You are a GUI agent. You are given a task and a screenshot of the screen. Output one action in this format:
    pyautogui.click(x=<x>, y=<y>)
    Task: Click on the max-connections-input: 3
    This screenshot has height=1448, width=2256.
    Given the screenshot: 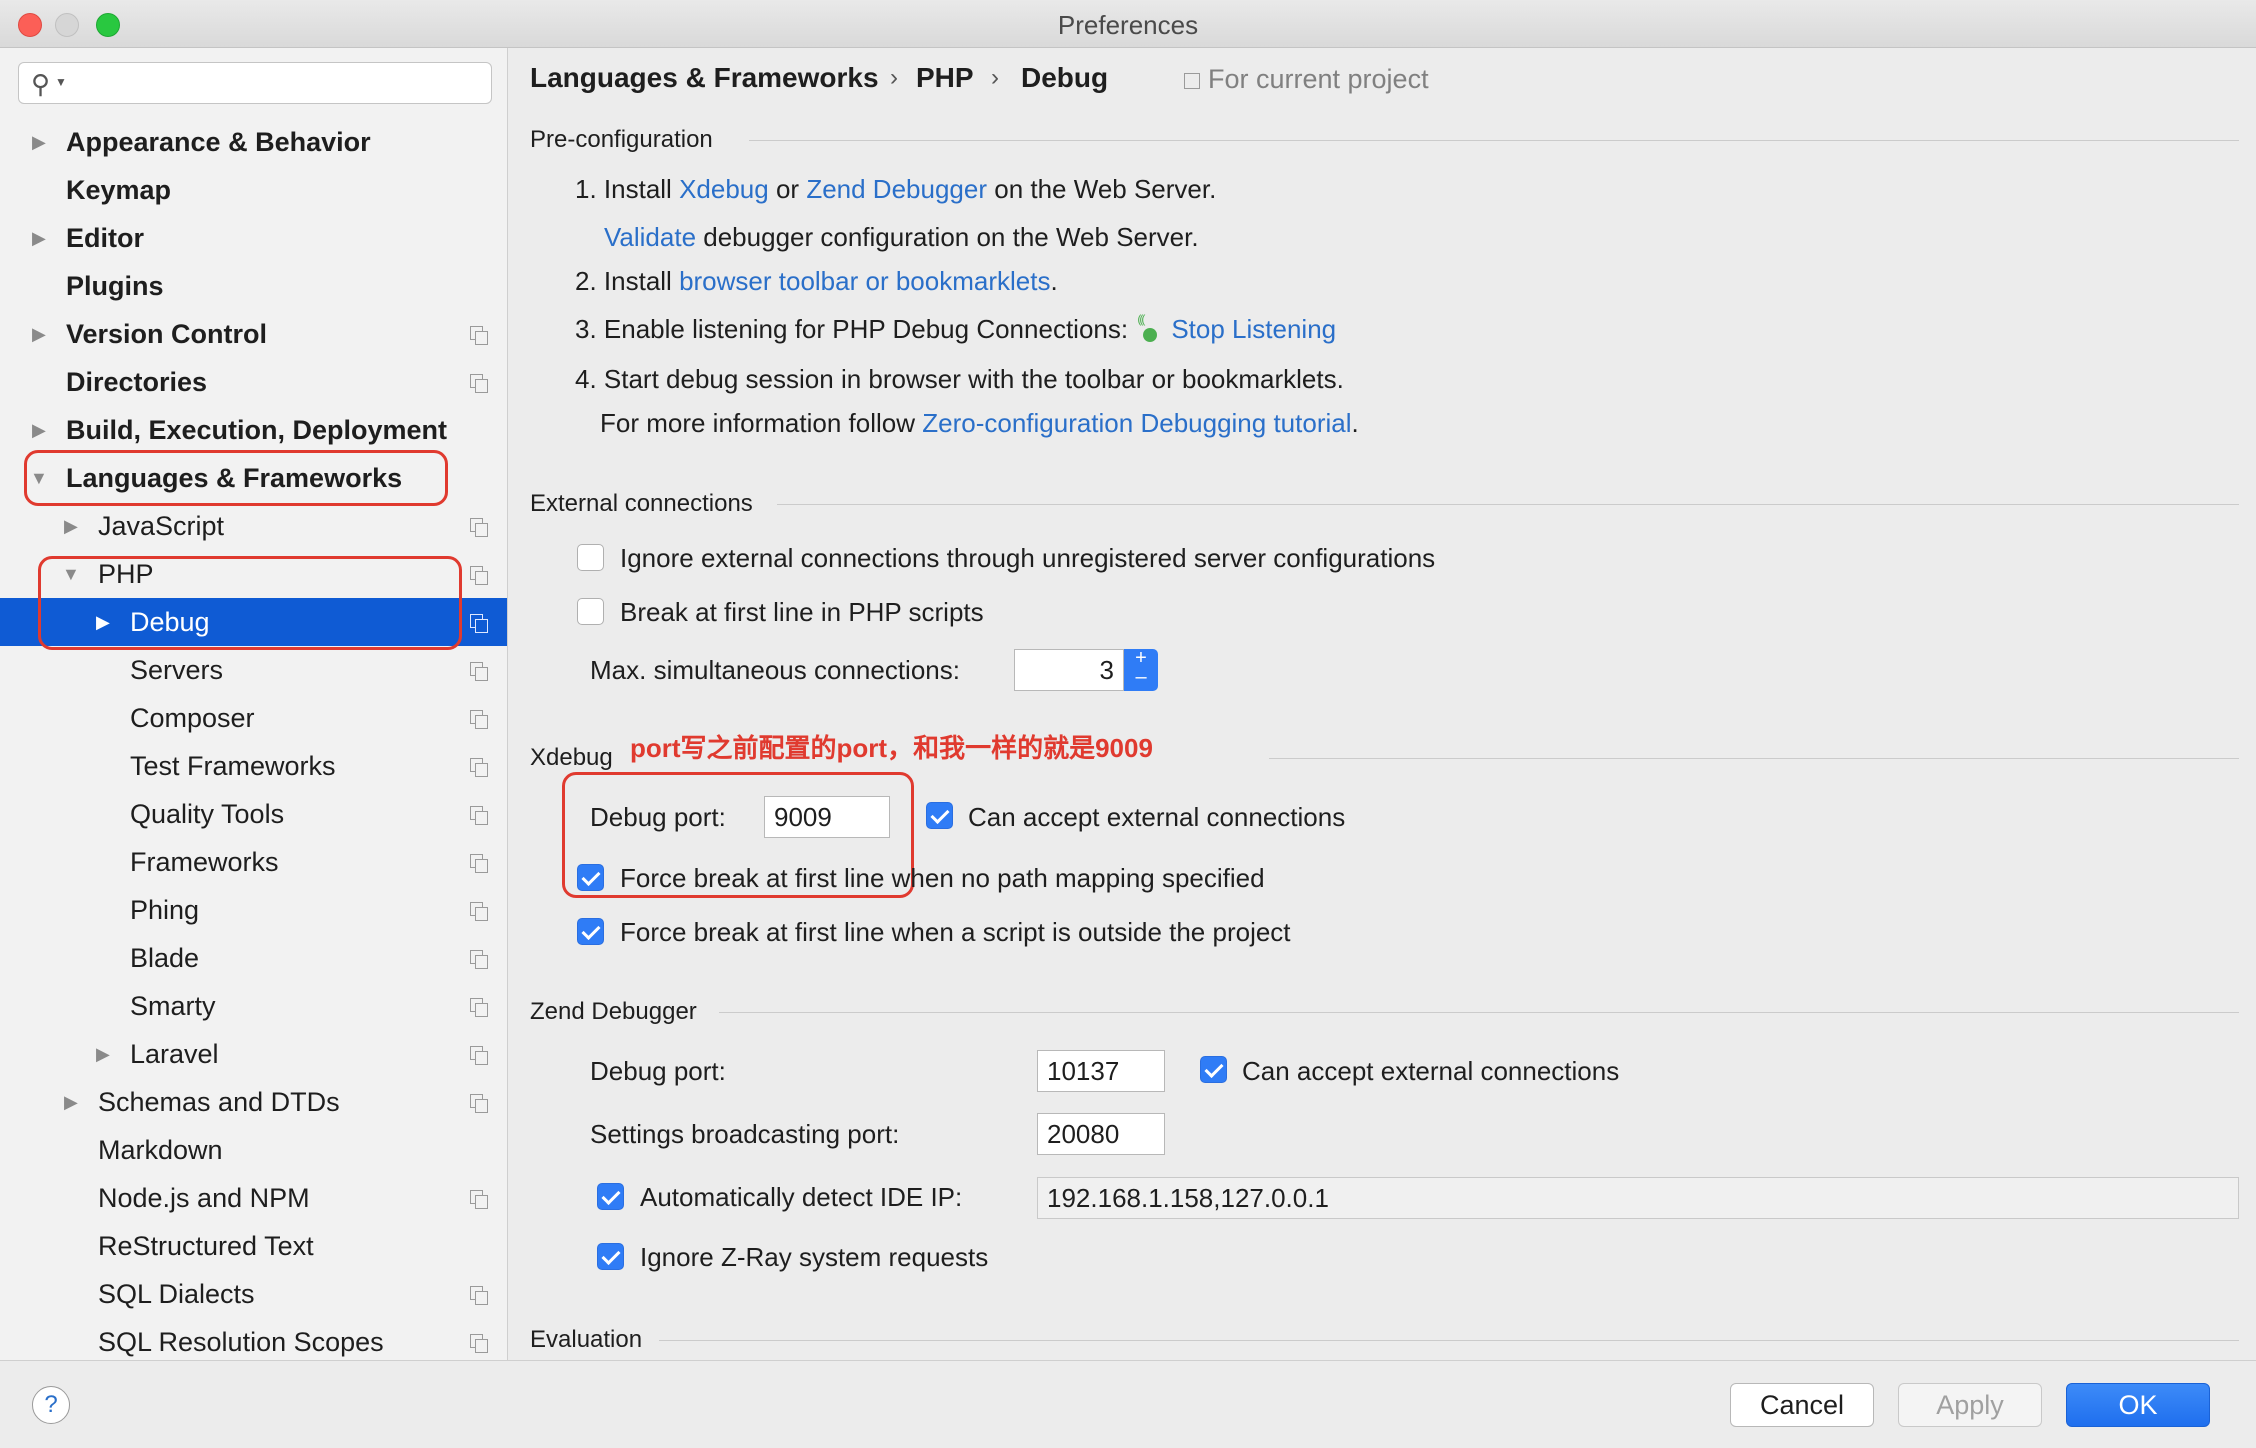 What is the action you would take?
    pyautogui.click(x=1069, y=670)
    